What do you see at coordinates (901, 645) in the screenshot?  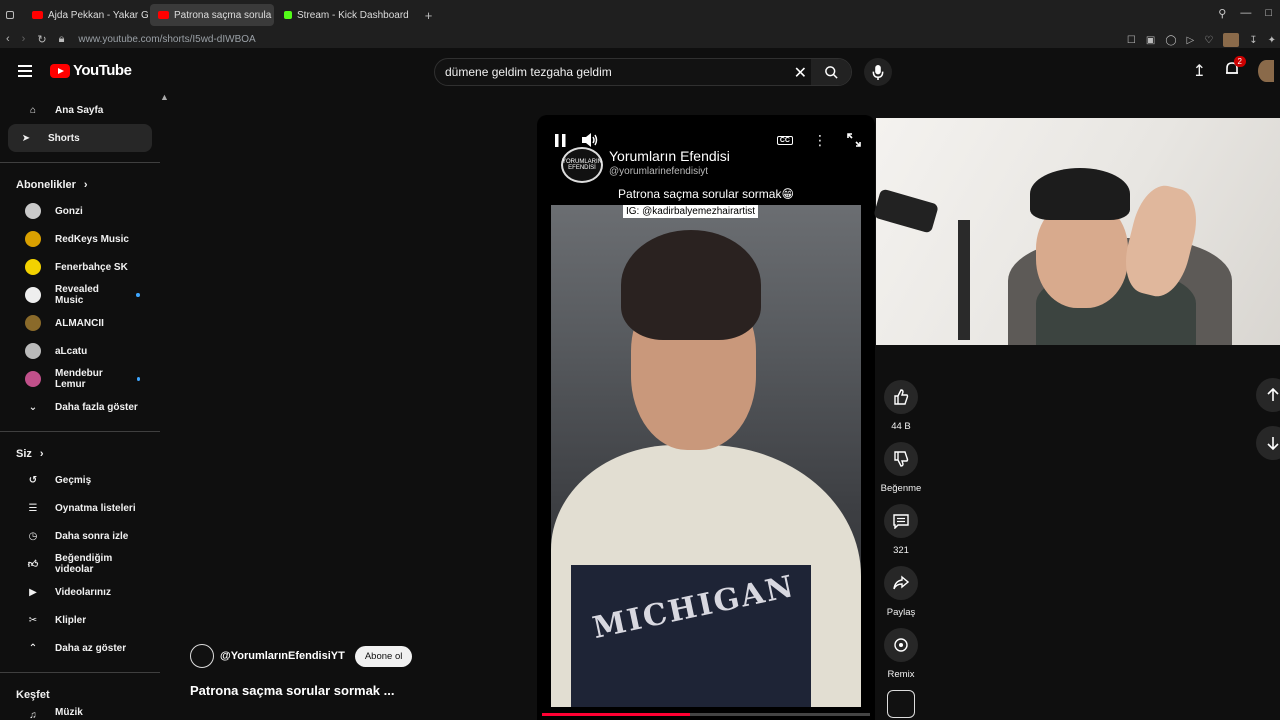 I see `remix-icon` at bounding box center [901, 645].